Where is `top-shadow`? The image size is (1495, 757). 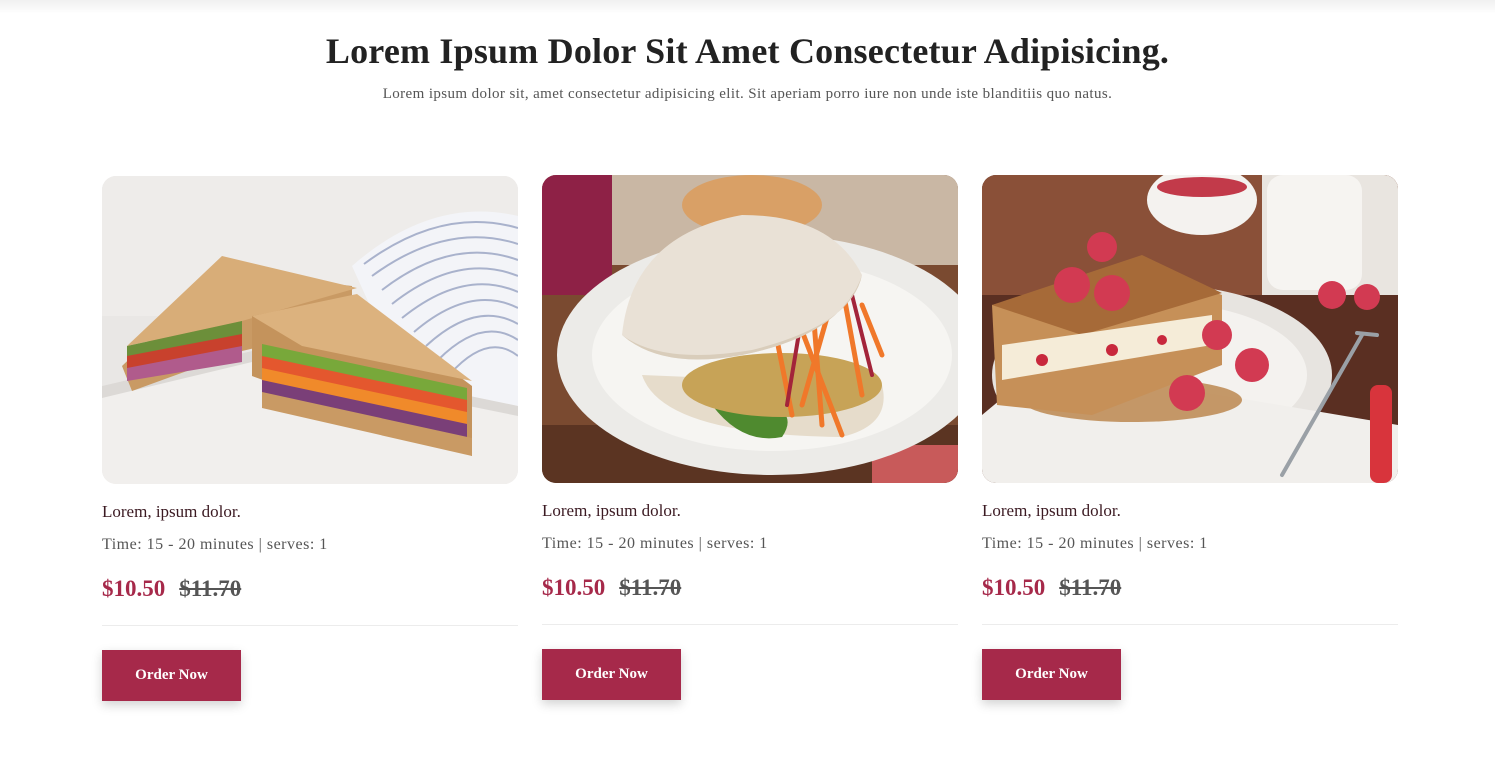
top-shadow is located at coordinates (747, 7).